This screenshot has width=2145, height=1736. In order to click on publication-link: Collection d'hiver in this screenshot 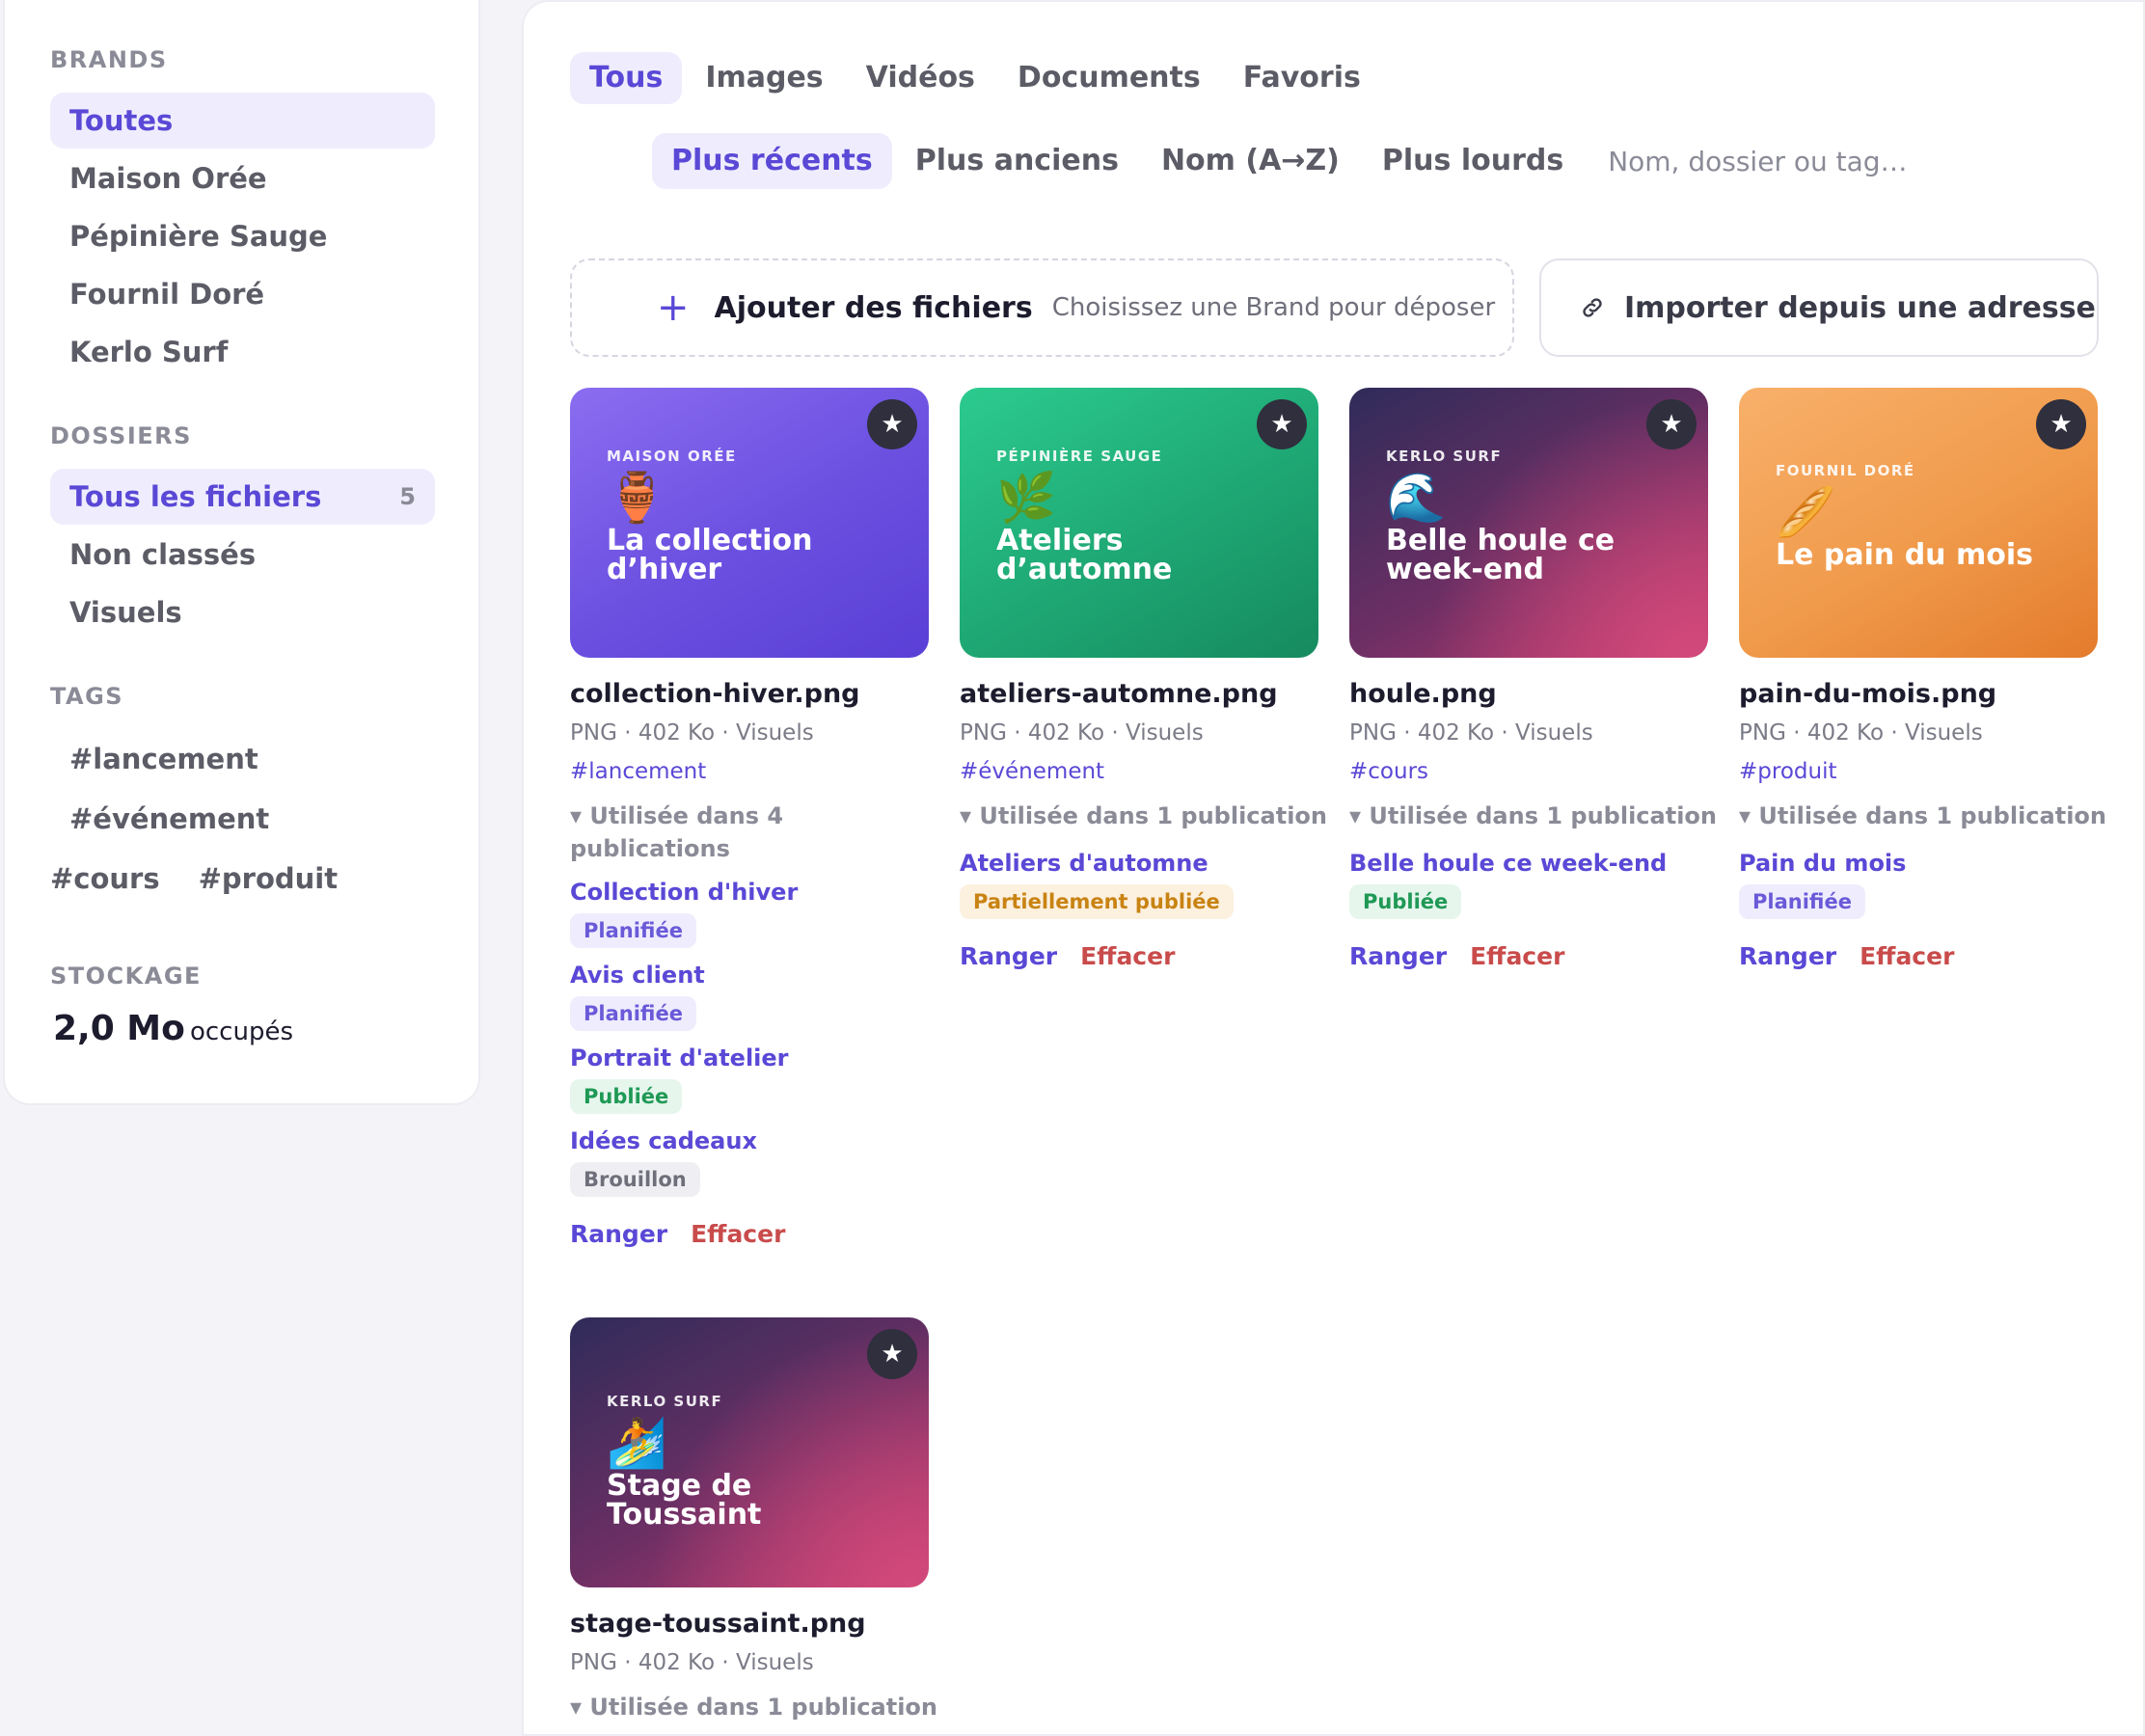, I will do `click(749, 893)`.